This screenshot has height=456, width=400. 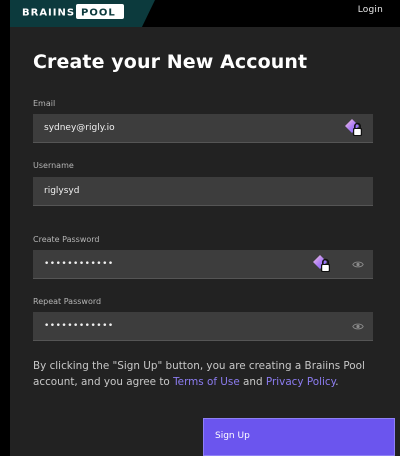 What do you see at coordinates (253, 381) in the screenshot?
I see `agreement-and: and` at bounding box center [253, 381].